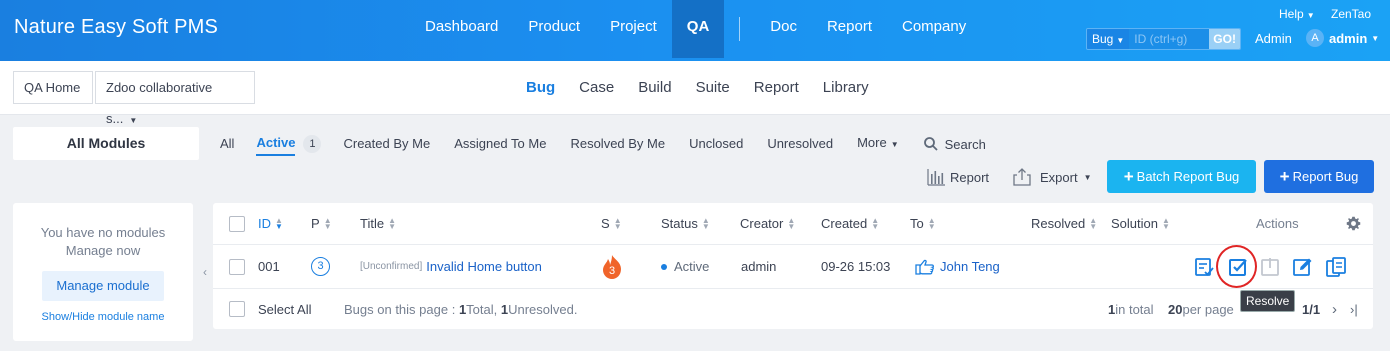  I want to click on edit-bug-icon, so click(1302, 267).